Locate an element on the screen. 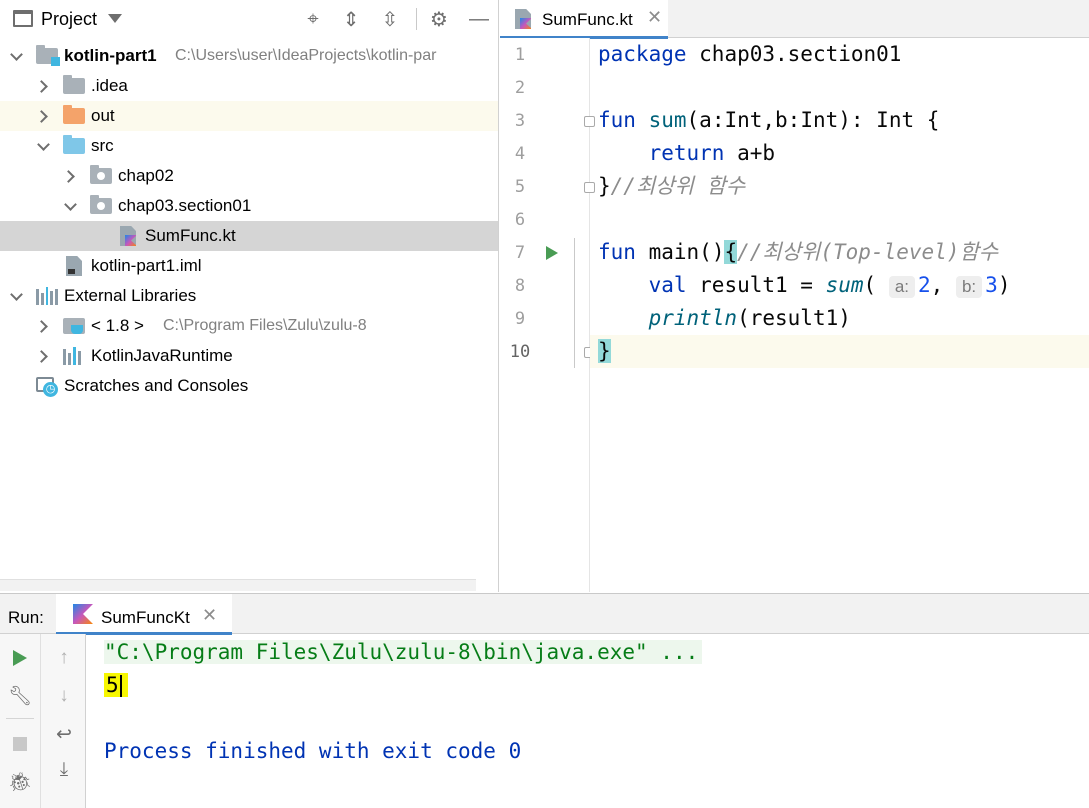  code-text: chap03.section01 is located at coordinates (794, 54).